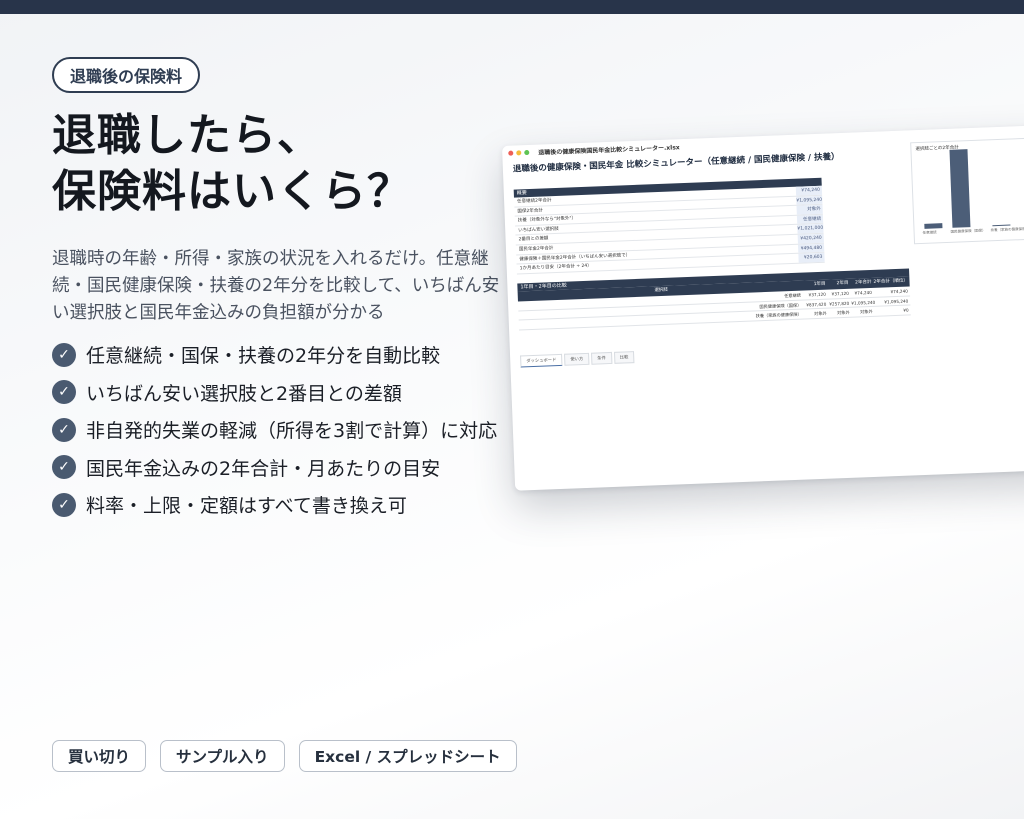 This screenshot has width=1024, height=819. What do you see at coordinates (232, 191) in the screenshot?
I see `title-line-2: 保険料はいくら？` at bounding box center [232, 191].